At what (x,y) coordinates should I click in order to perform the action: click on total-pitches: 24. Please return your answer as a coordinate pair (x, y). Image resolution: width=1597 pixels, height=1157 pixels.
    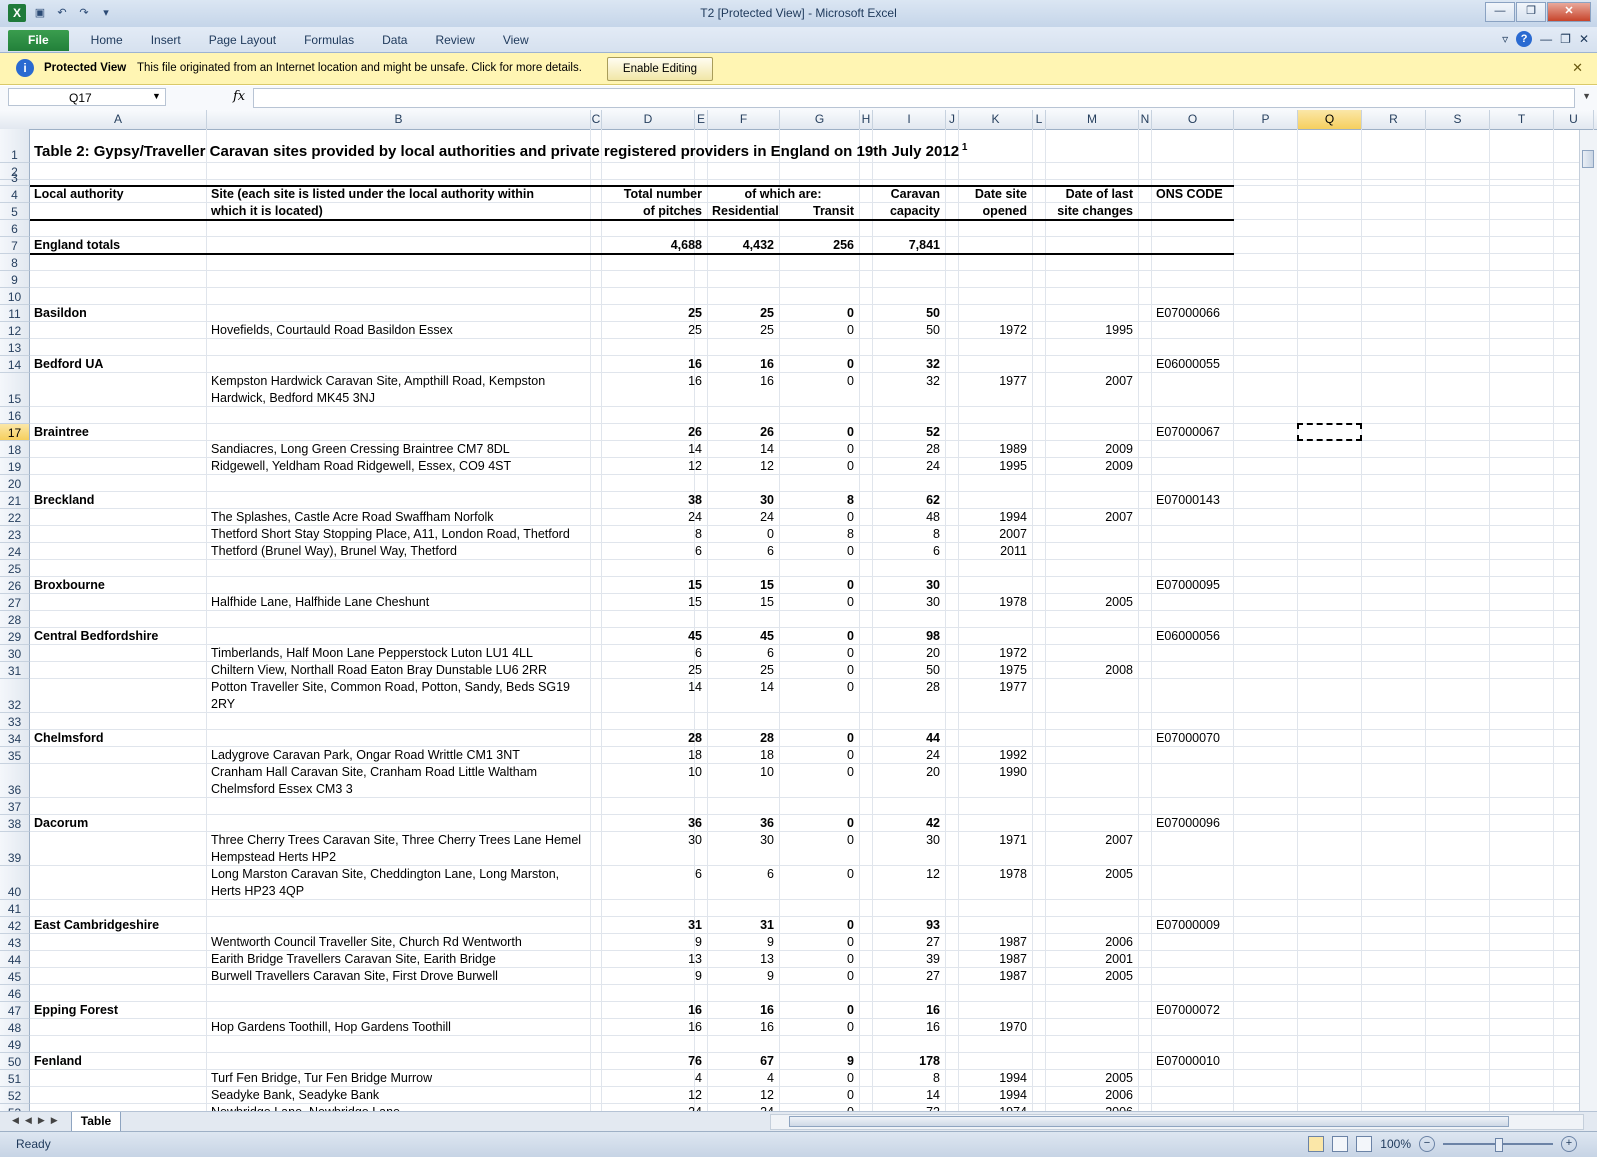
    Looking at the image, I should click on (654, 517).